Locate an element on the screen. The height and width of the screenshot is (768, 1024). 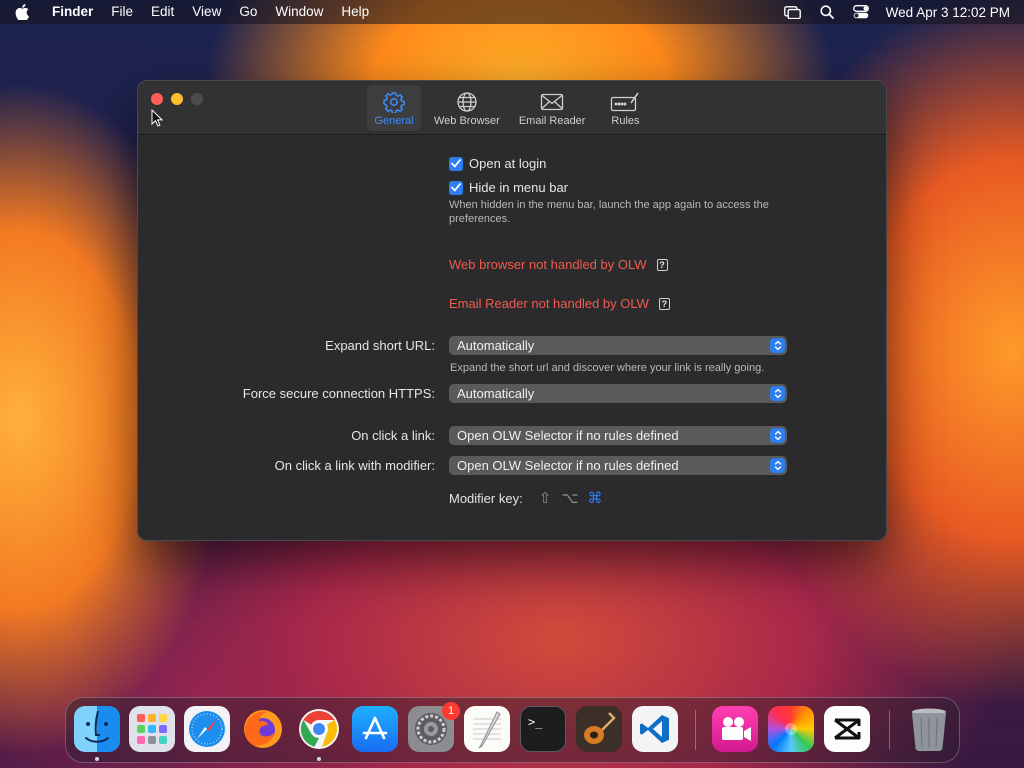
terminal-prompt-icon: >_ is located at coordinates (535, 722).